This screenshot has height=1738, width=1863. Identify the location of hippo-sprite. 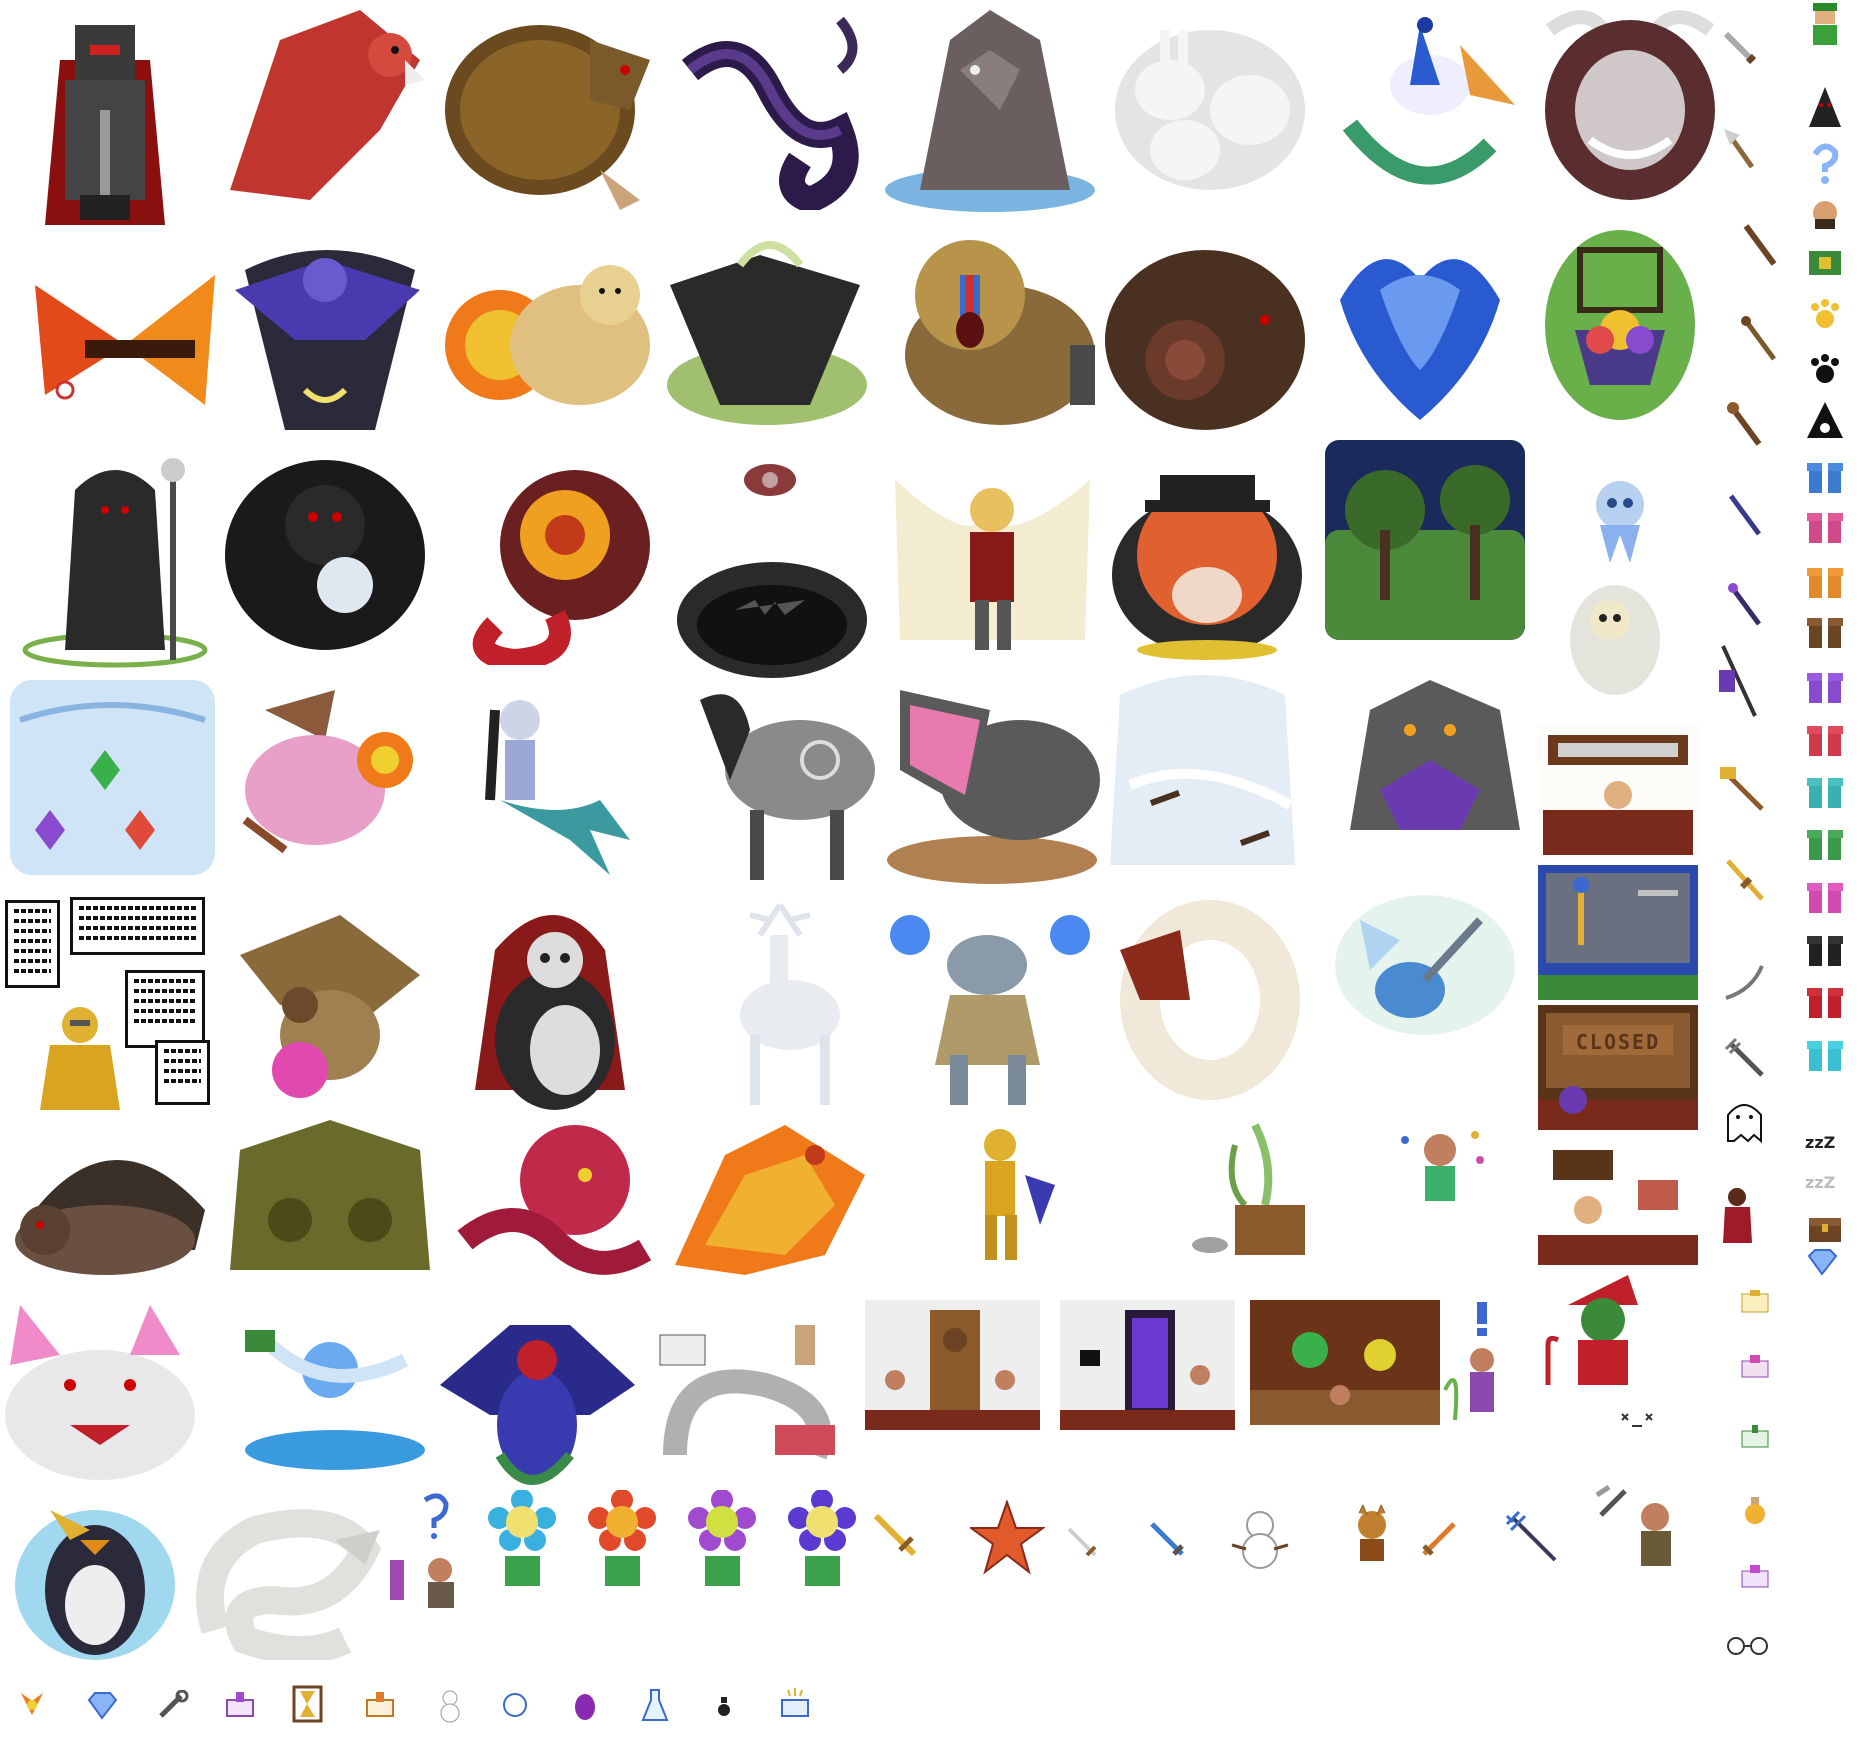
(992, 777).